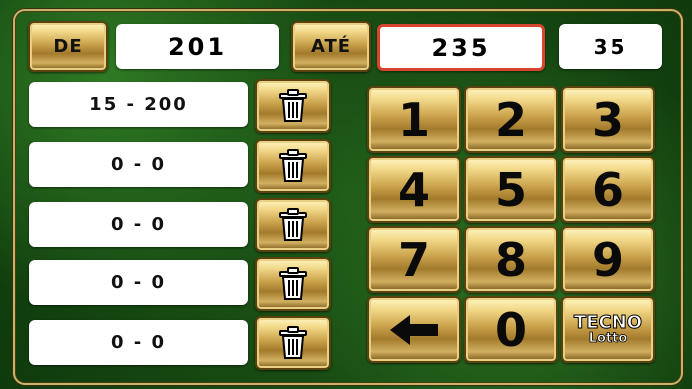  What do you see at coordinates (608, 322) in the screenshot?
I see `logo-text-top: TECNO` at bounding box center [608, 322].